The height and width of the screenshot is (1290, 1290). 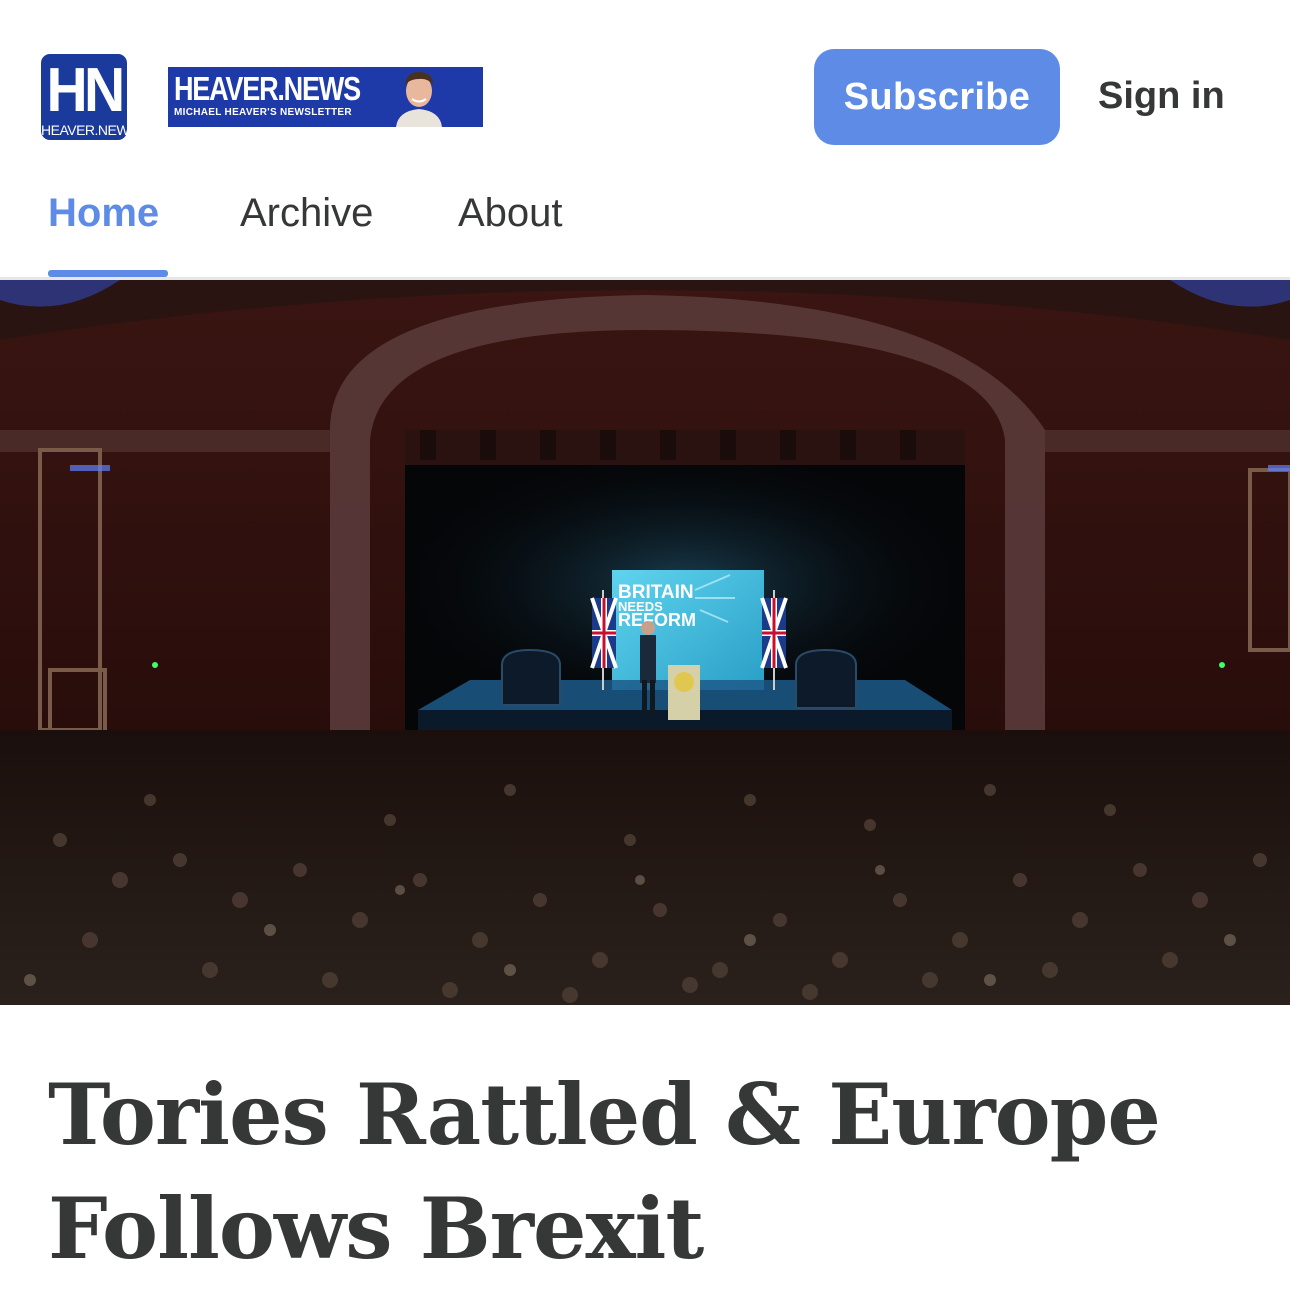 I want to click on nav-tabs: Home Archive About, so click(x=645, y=222).